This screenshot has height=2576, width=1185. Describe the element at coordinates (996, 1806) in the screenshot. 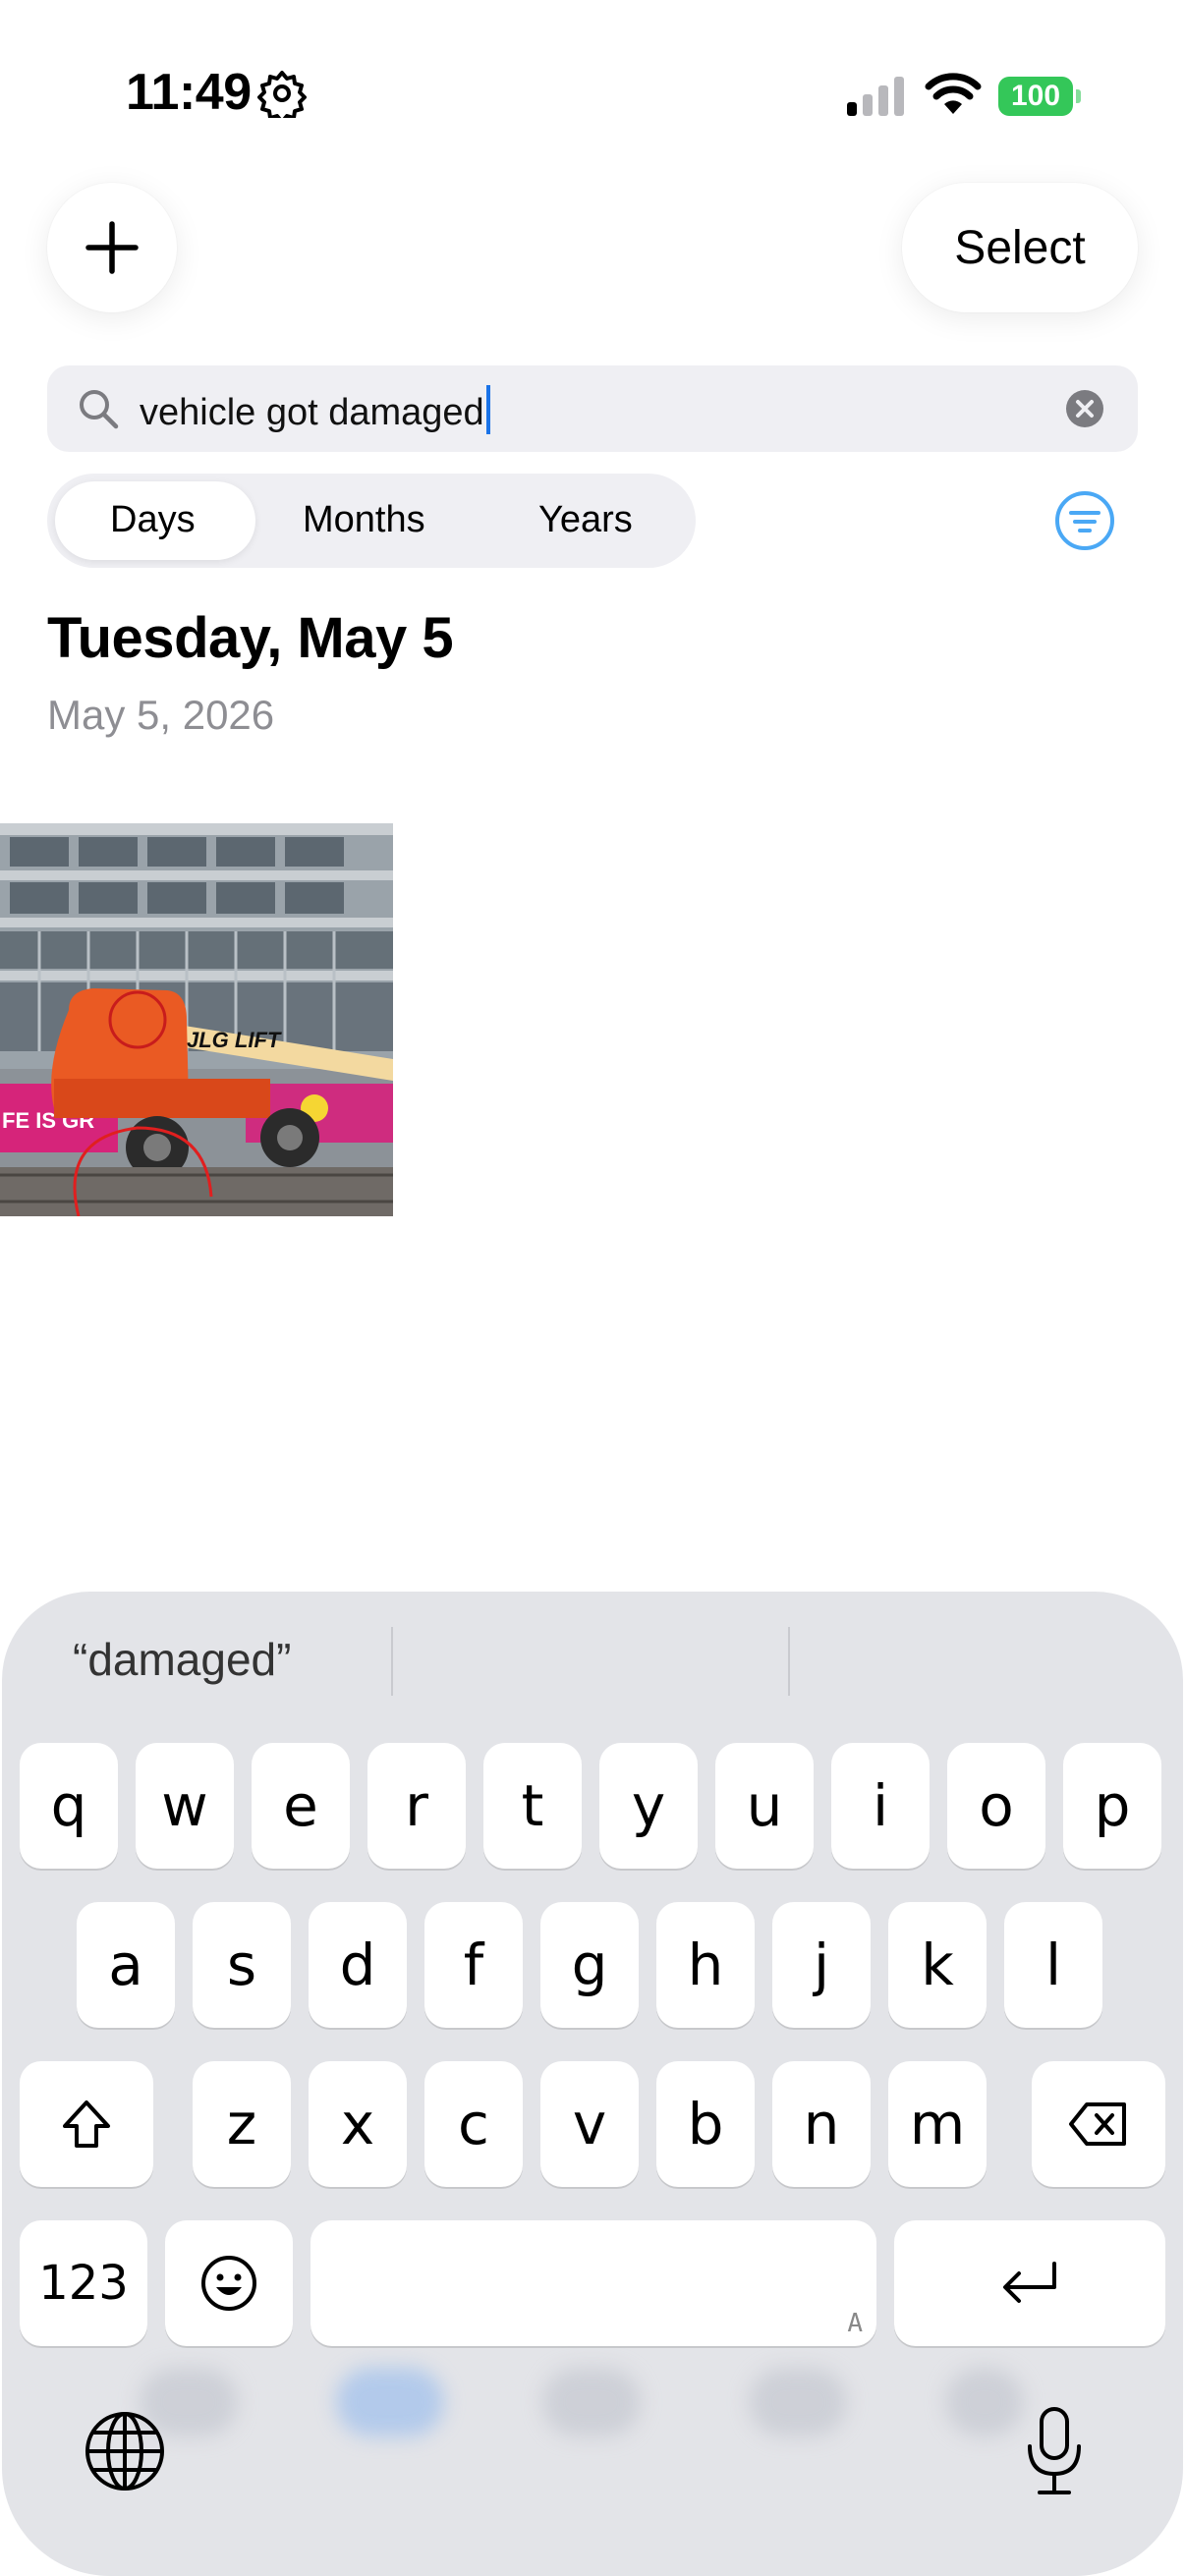

I see `key-o: o` at that location.